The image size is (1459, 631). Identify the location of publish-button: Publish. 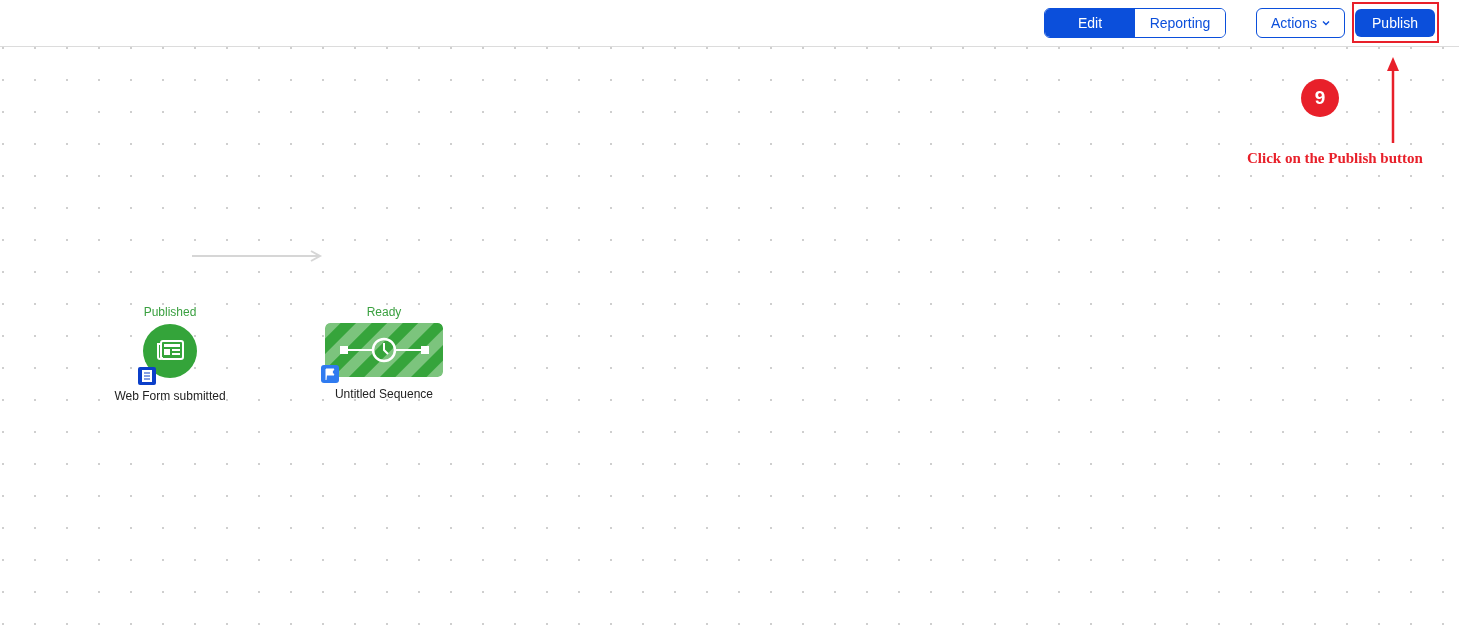
(1395, 23).